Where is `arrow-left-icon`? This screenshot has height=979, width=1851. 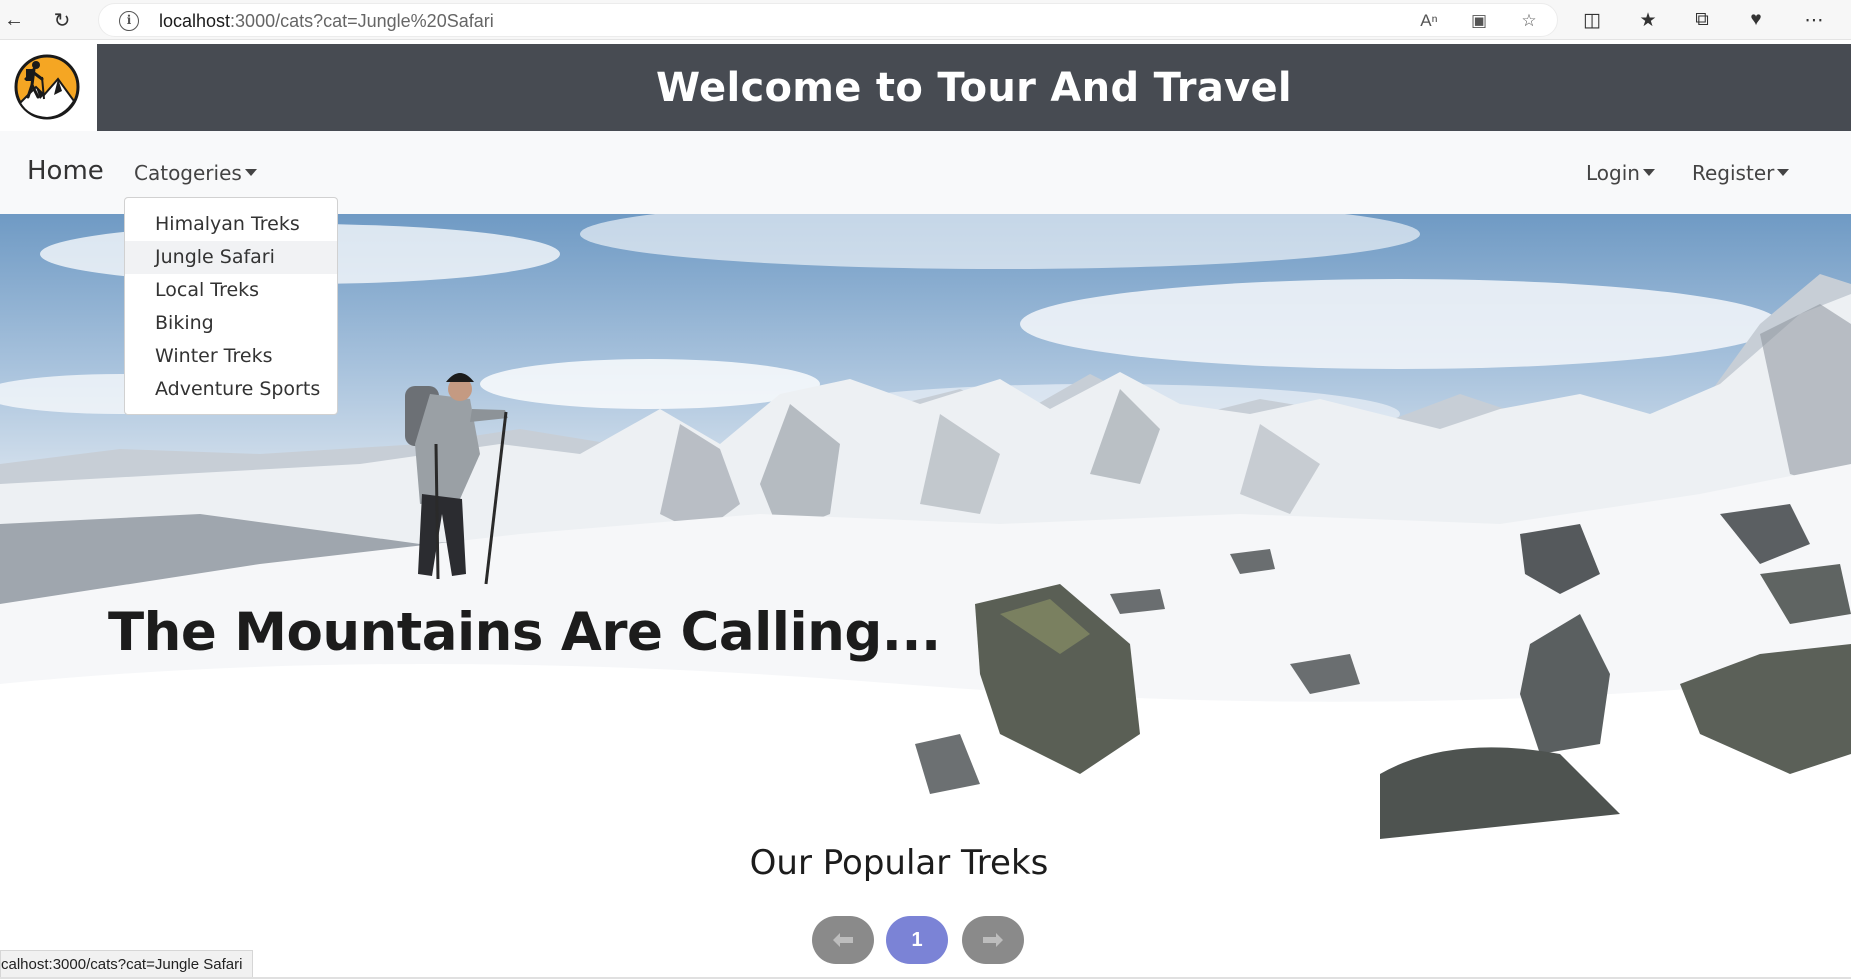
arrow-left-icon is located at coordinates (843, 940).